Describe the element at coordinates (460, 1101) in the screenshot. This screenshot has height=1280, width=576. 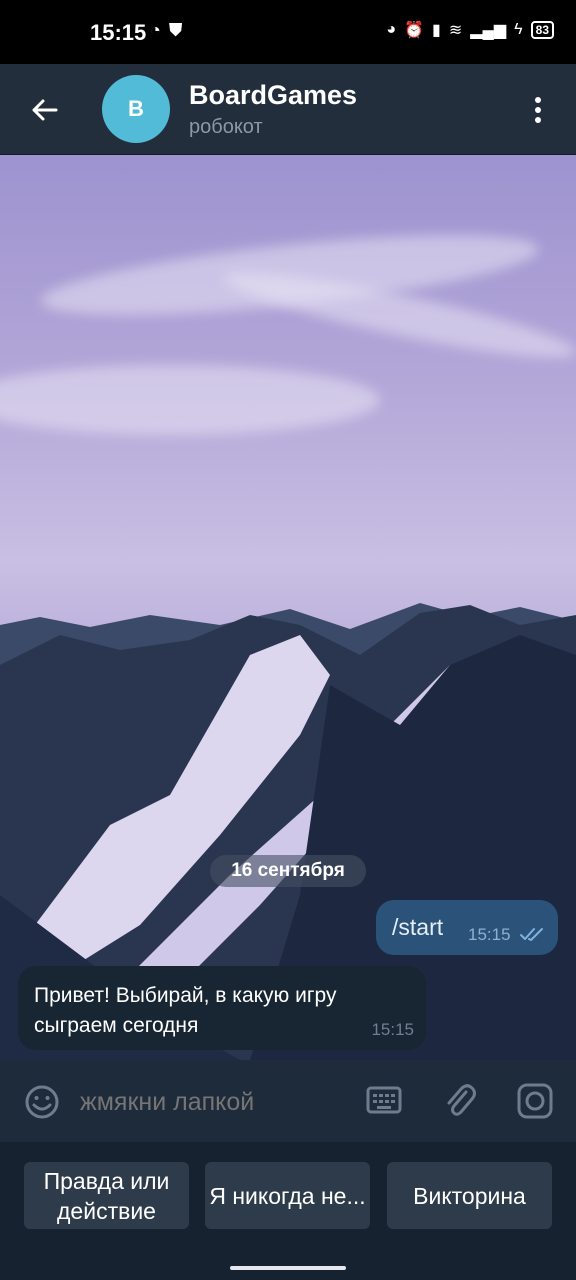
I see `attach-icon` at that location.